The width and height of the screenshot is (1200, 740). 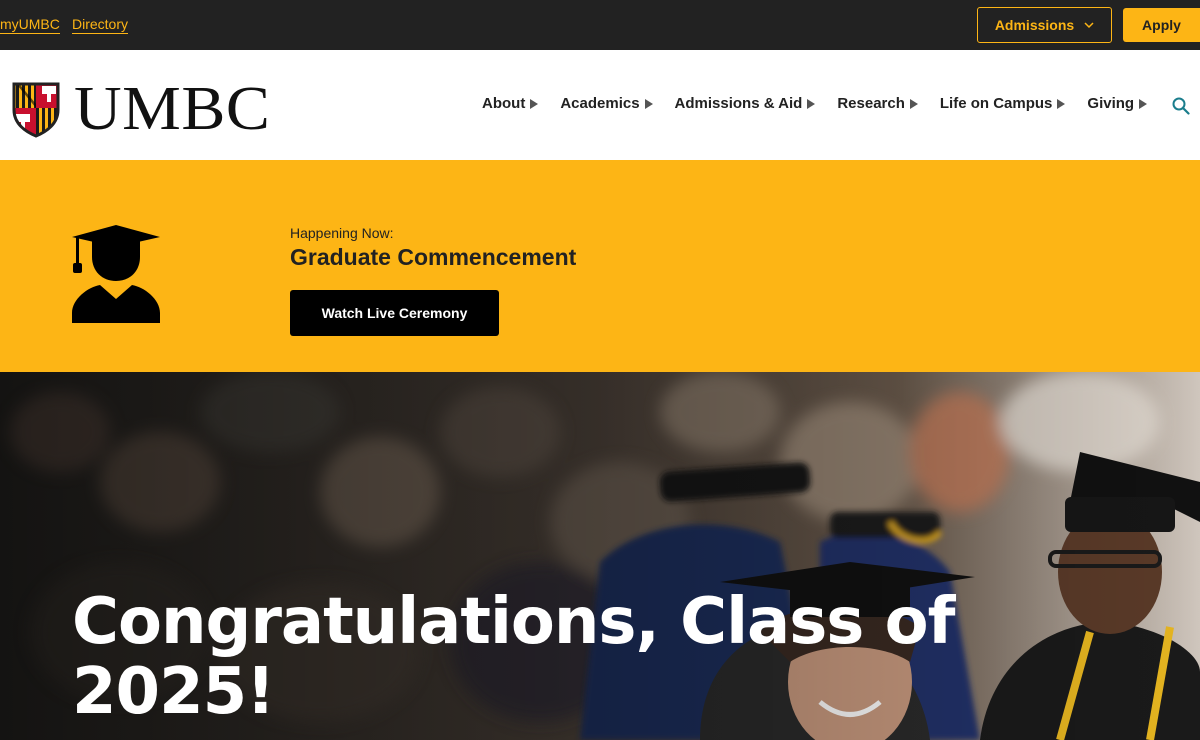 What do you see at coordinates (738, 103) in the screenshot?
I see `nav-item-label: Admissions & Aid` at bounding box center [738, 103].